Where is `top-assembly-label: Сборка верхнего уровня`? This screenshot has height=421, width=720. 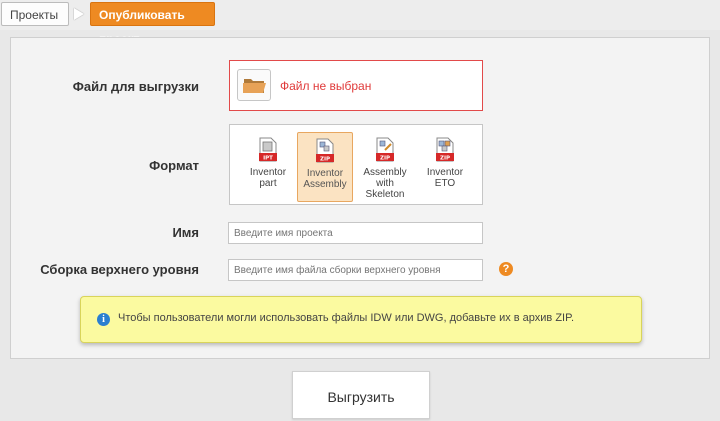
top-assembly-label: Сборка верхнего уровня is located at coordinates (119, 269).